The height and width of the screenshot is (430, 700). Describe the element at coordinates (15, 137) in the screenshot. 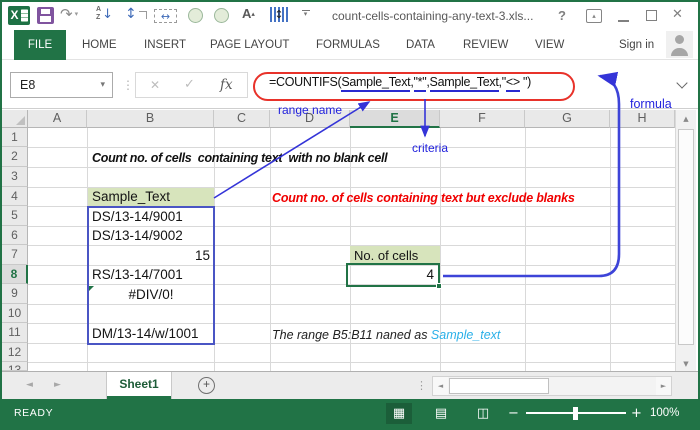

I see `row-header-1: 1` at that location.